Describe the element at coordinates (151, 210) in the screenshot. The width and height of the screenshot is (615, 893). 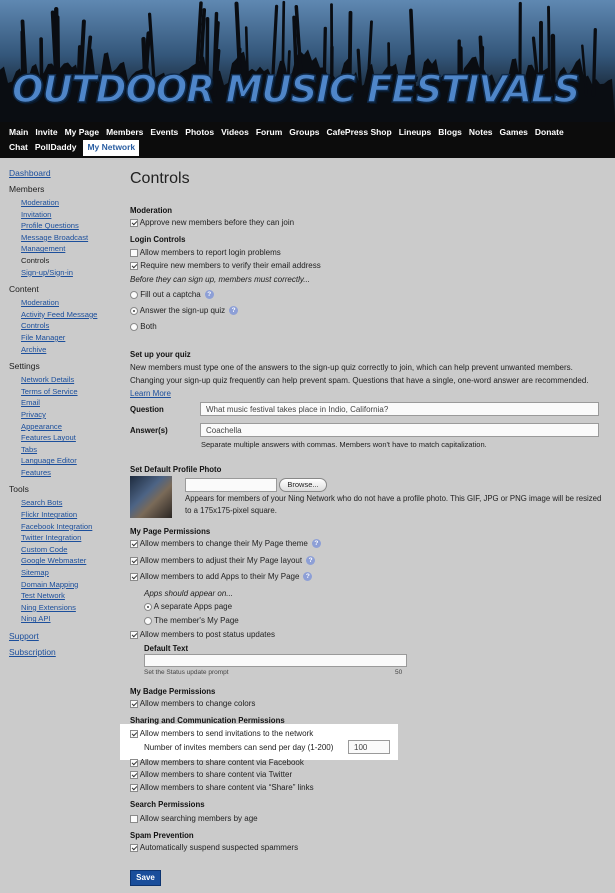
I see `section-heading-moderation: Moderation` at that location.